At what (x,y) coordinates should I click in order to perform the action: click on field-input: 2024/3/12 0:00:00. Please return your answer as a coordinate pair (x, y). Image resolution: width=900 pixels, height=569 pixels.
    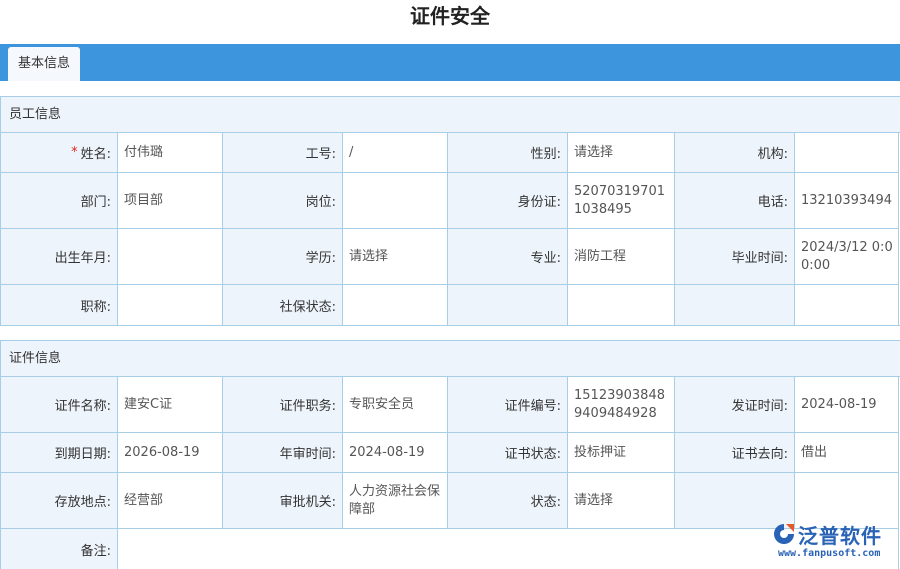
    Looking at the image, I should click on (847, 257).